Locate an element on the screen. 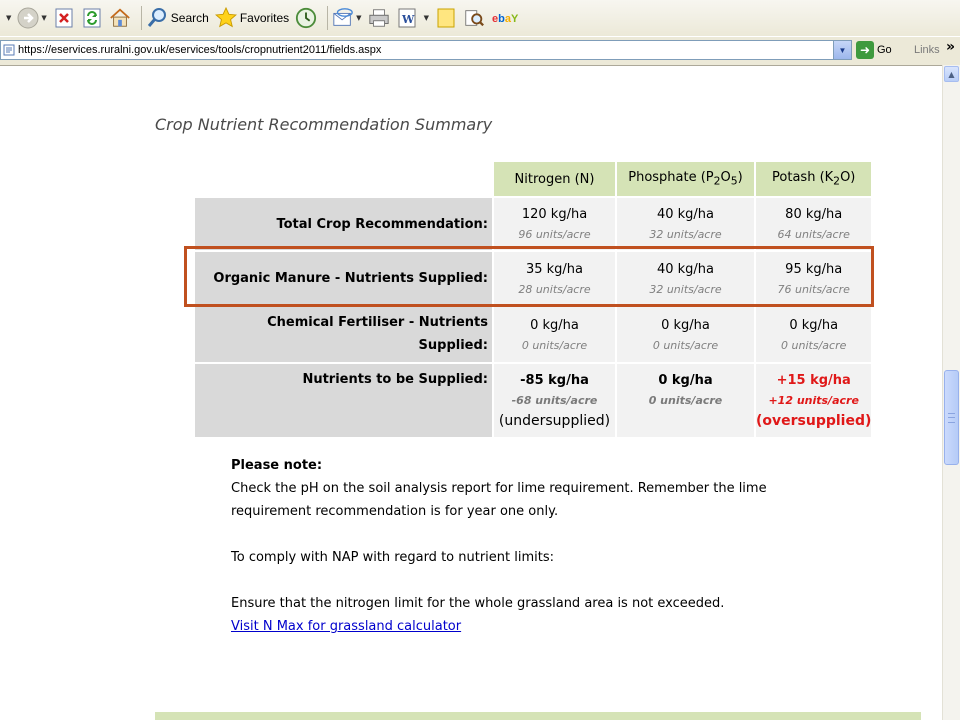 The height and width of the screenshot is (720, 960). cell-nitrogen: -85 kg/ha -68 units/acre (undersupplied) is located at coordinates (554, 400).